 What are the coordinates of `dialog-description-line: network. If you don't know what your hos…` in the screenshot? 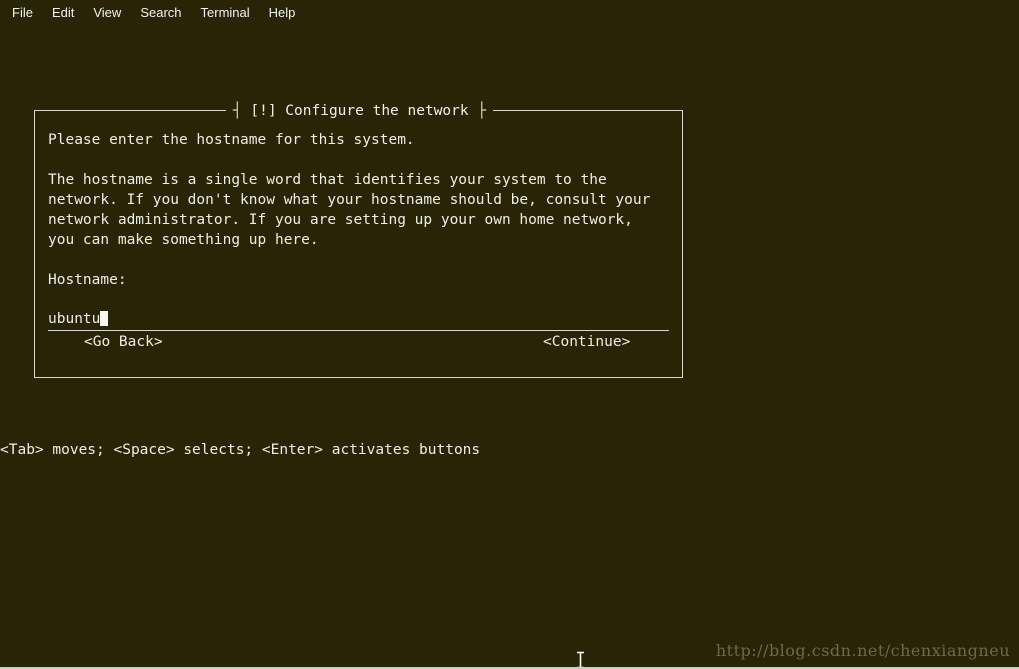 It's located at (349, 200).